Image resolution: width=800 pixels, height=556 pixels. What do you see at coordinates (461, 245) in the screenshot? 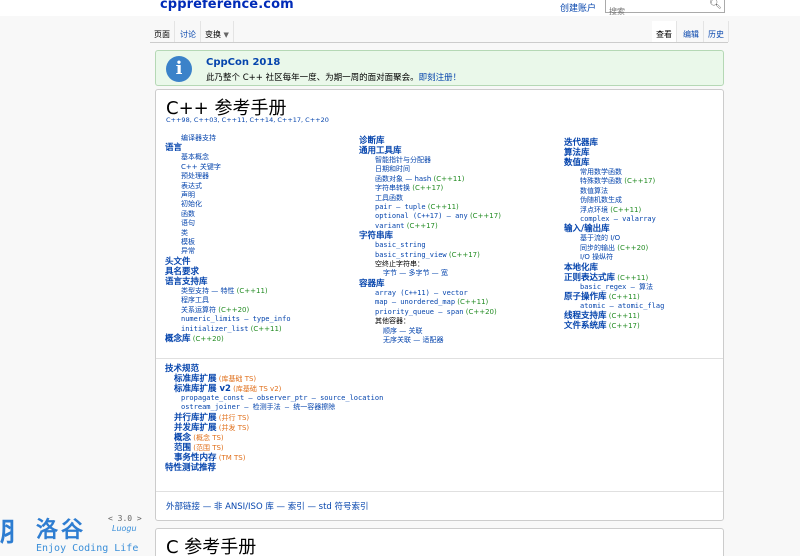
I see `list-item: basic_string` at bounding box center [461, 245].